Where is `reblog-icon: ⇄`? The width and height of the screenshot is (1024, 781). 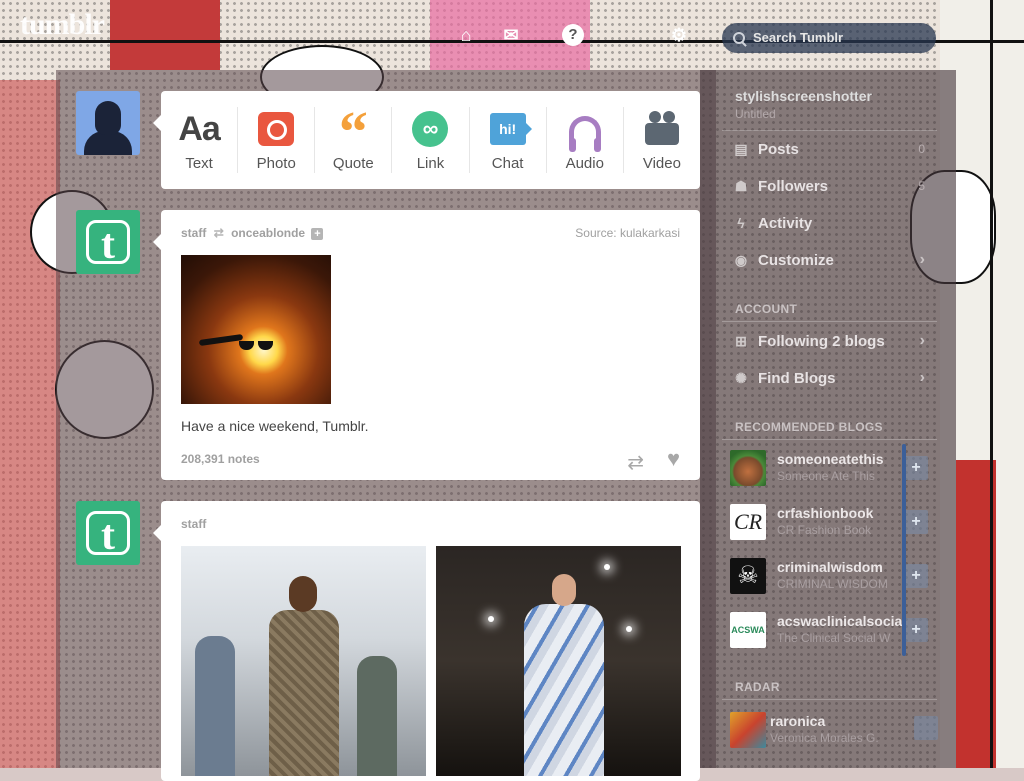 reblog-icon: ⇄ is located at coordinates (635, 462).